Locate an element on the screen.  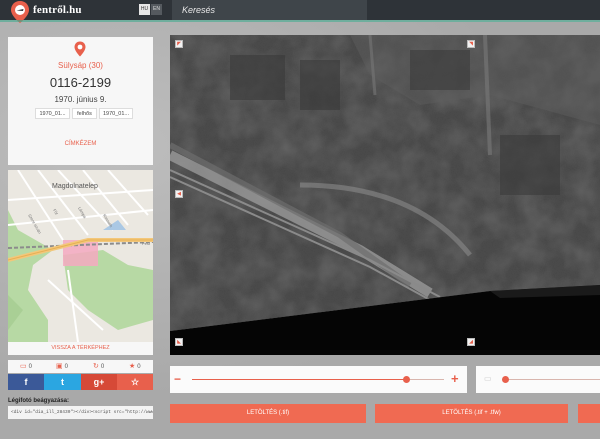
share-bar: f t g+ ☆ is located at coordinates (80, 382).